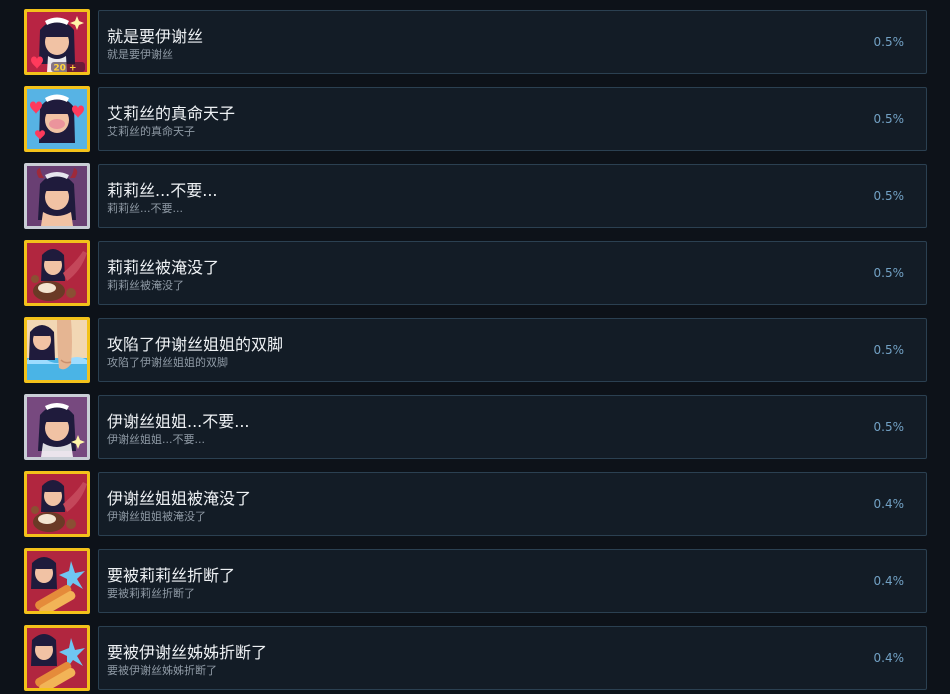 The image size is (950, 694). Describe the element at coordinates (162, 670) in the screenshot. I see `achievement-description: 要被伊谢丝姊姊折断了` at that location.